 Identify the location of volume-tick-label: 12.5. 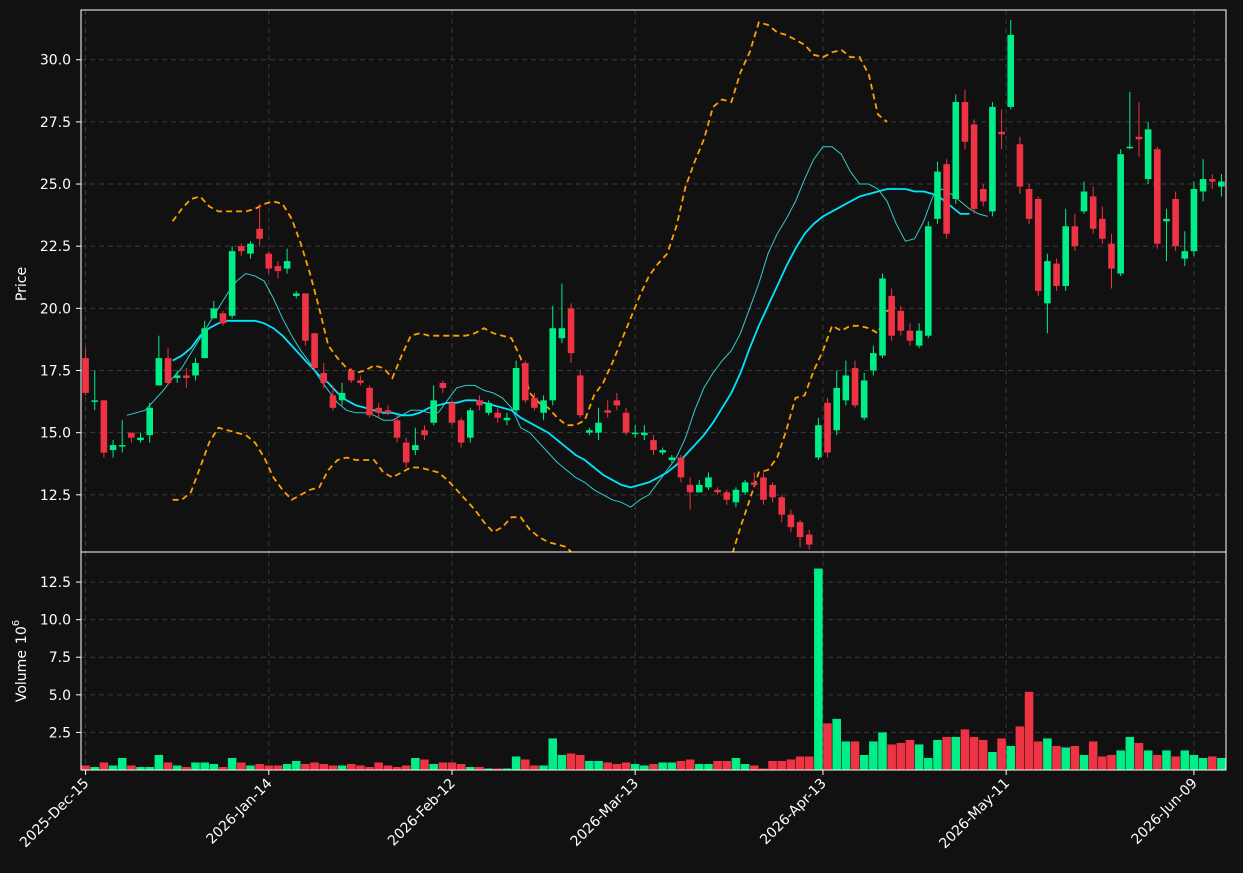
(55, 583).